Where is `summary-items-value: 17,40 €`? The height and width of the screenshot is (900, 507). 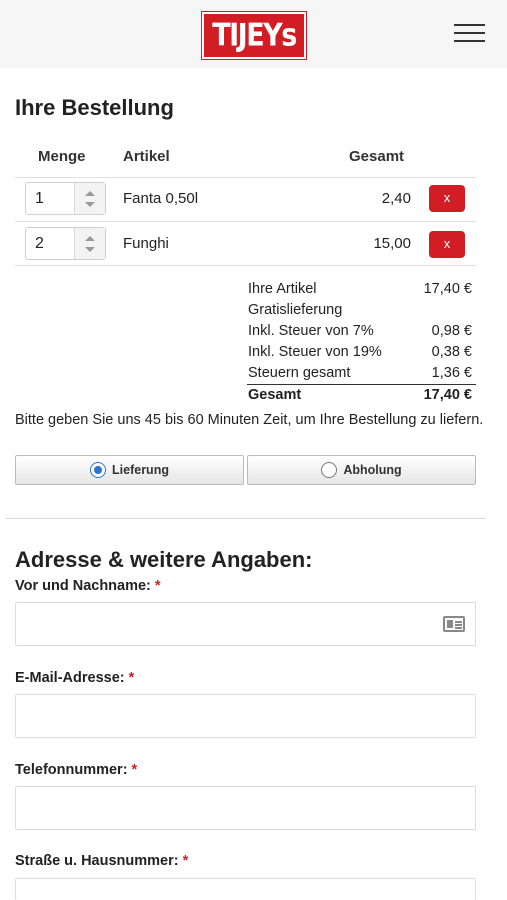 summary-items-value: 17,40 € is located at coordinates (447, 289).